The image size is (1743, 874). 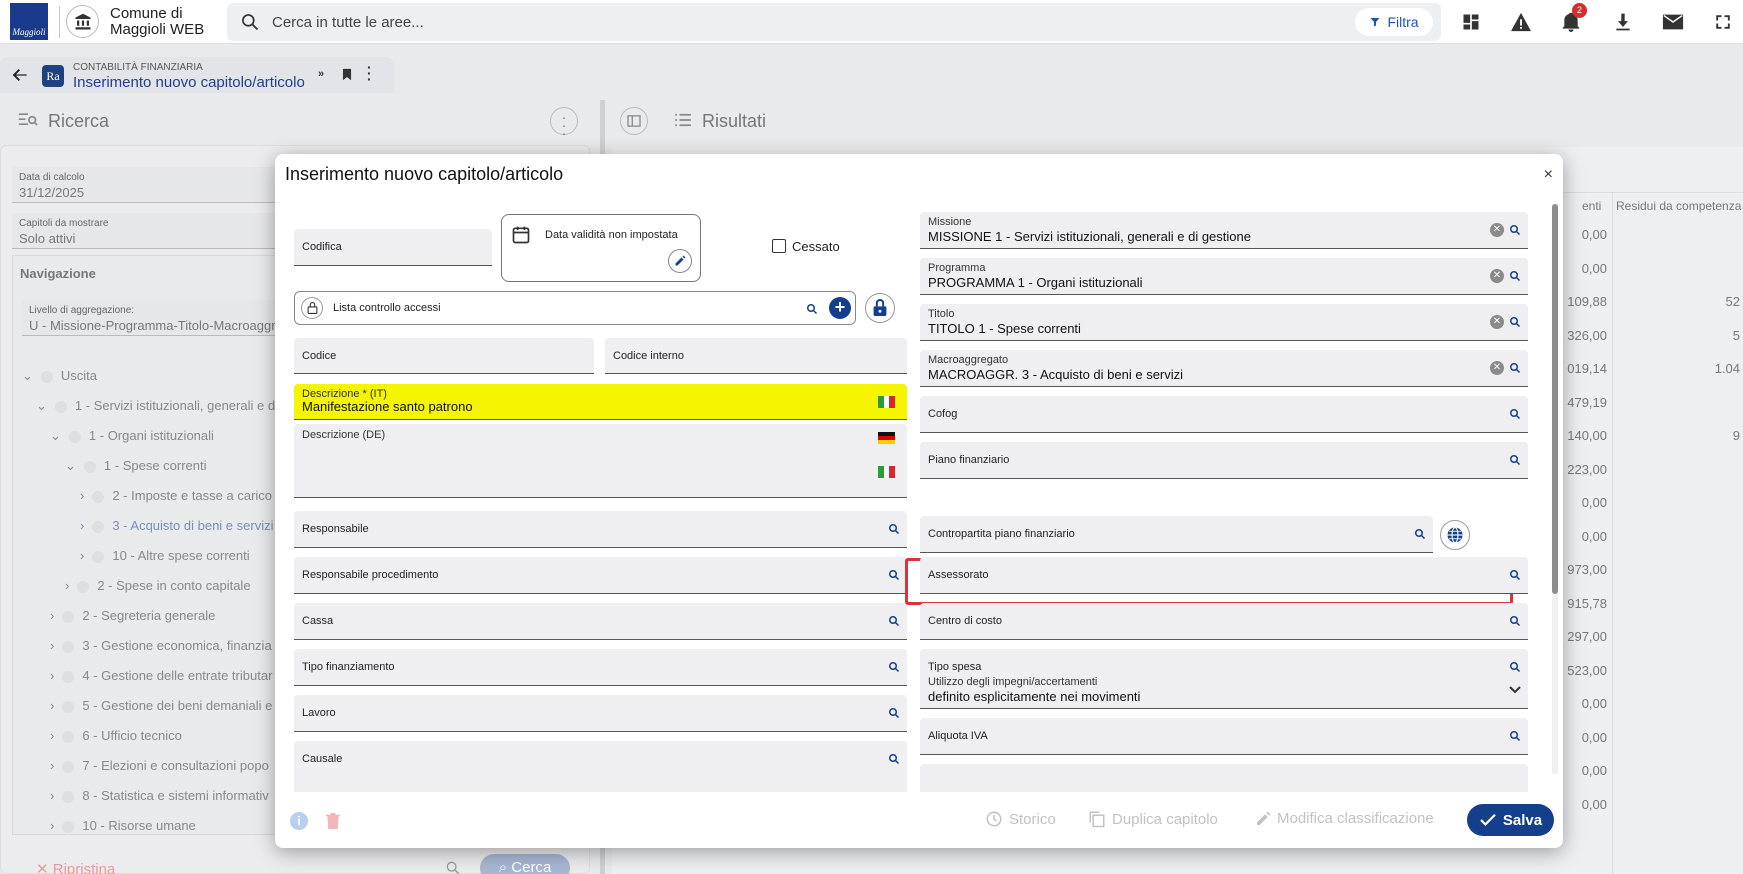 What do you see at coordinates (387, 406) in the screenshot?
I see `descrizione-it-value: Manifestazione santo patrono` at bounding box center [387, 406].